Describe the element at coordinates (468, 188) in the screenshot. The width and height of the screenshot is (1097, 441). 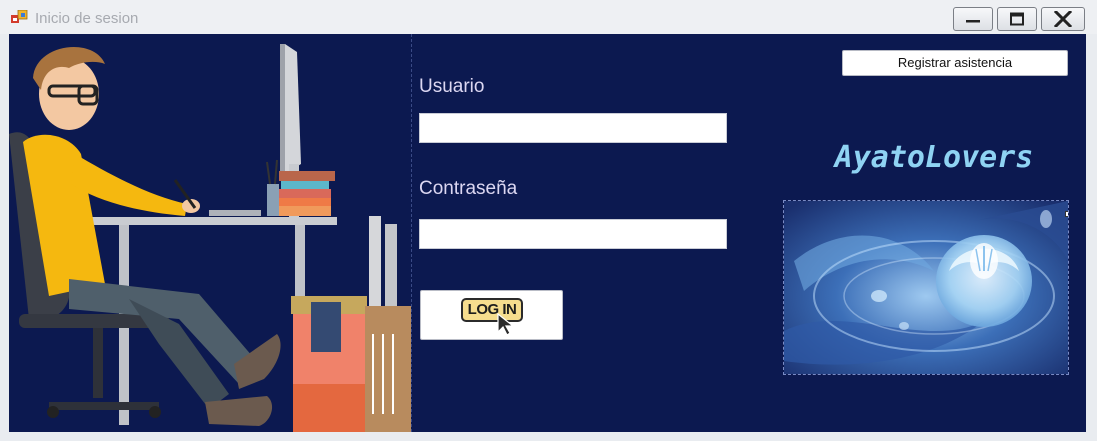
I see `contrasena-label: Contraseña` at that location.